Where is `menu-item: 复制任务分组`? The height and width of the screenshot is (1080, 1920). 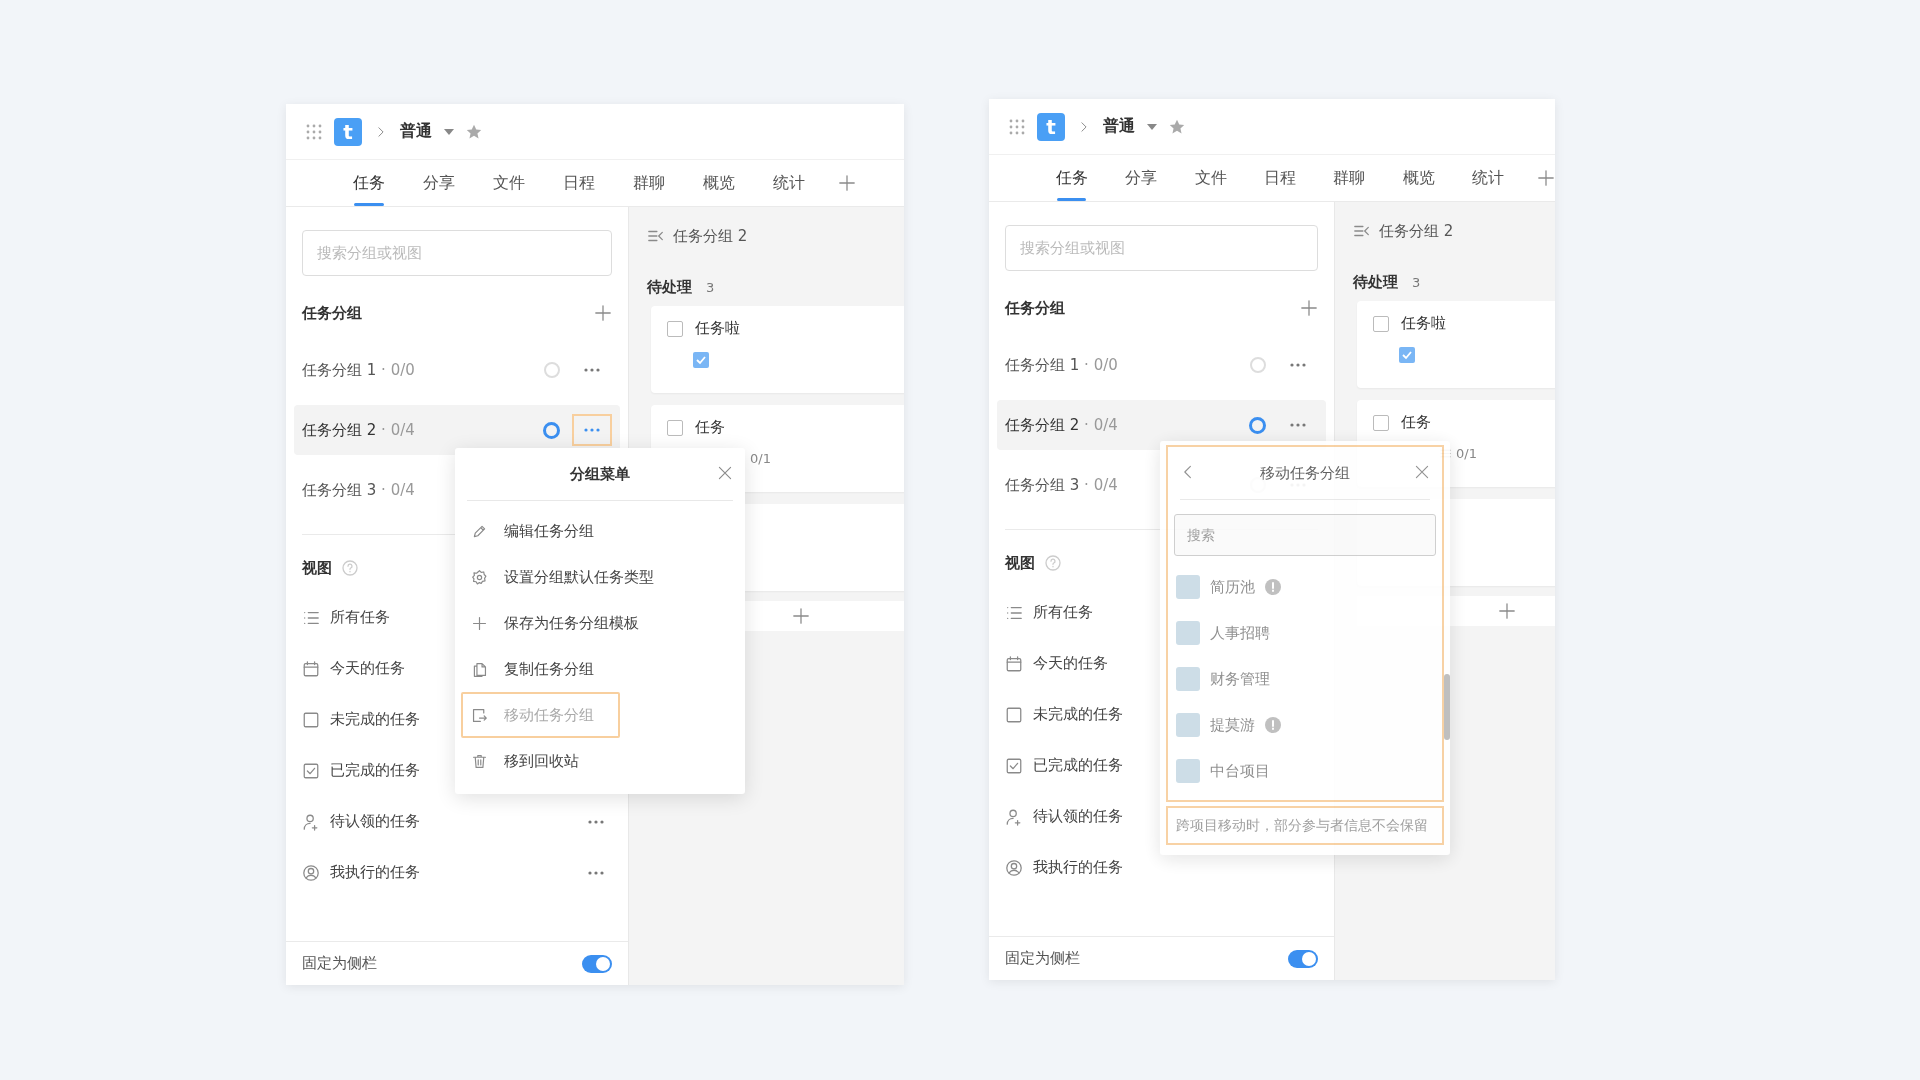 menu-item: 复制任务分组 is located at coordinates (532, 669).